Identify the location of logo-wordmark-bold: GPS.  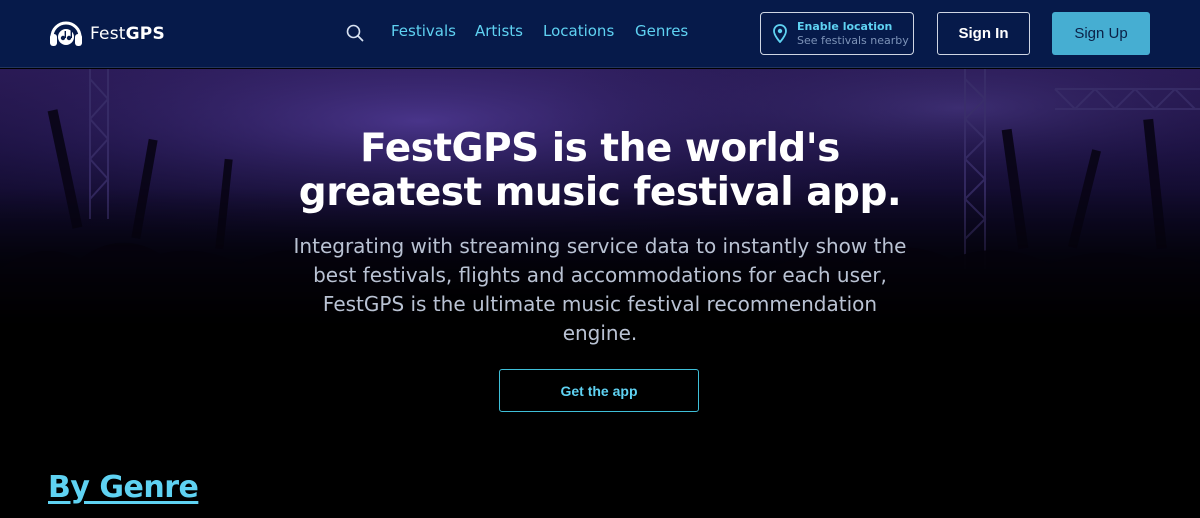
(145, 34).